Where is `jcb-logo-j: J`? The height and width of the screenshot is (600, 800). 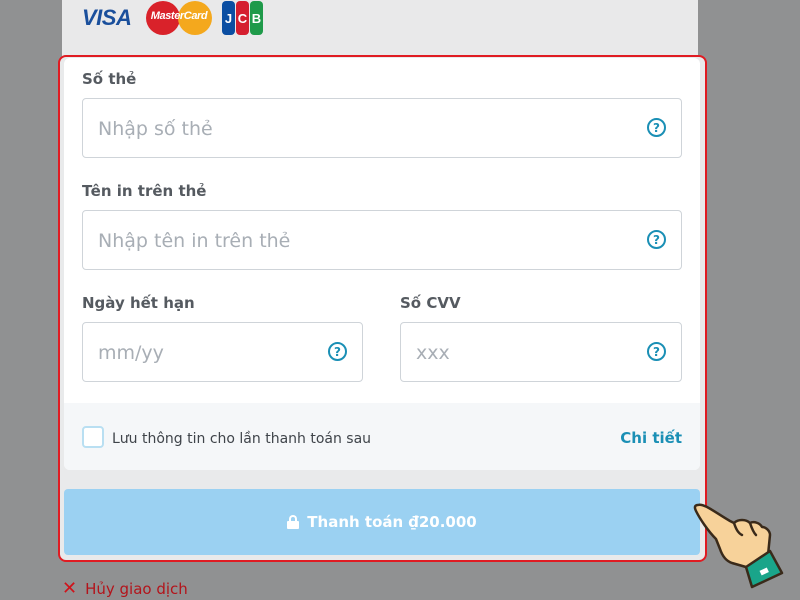
jcb-logo-j: J is located at coordinates (228, 18).